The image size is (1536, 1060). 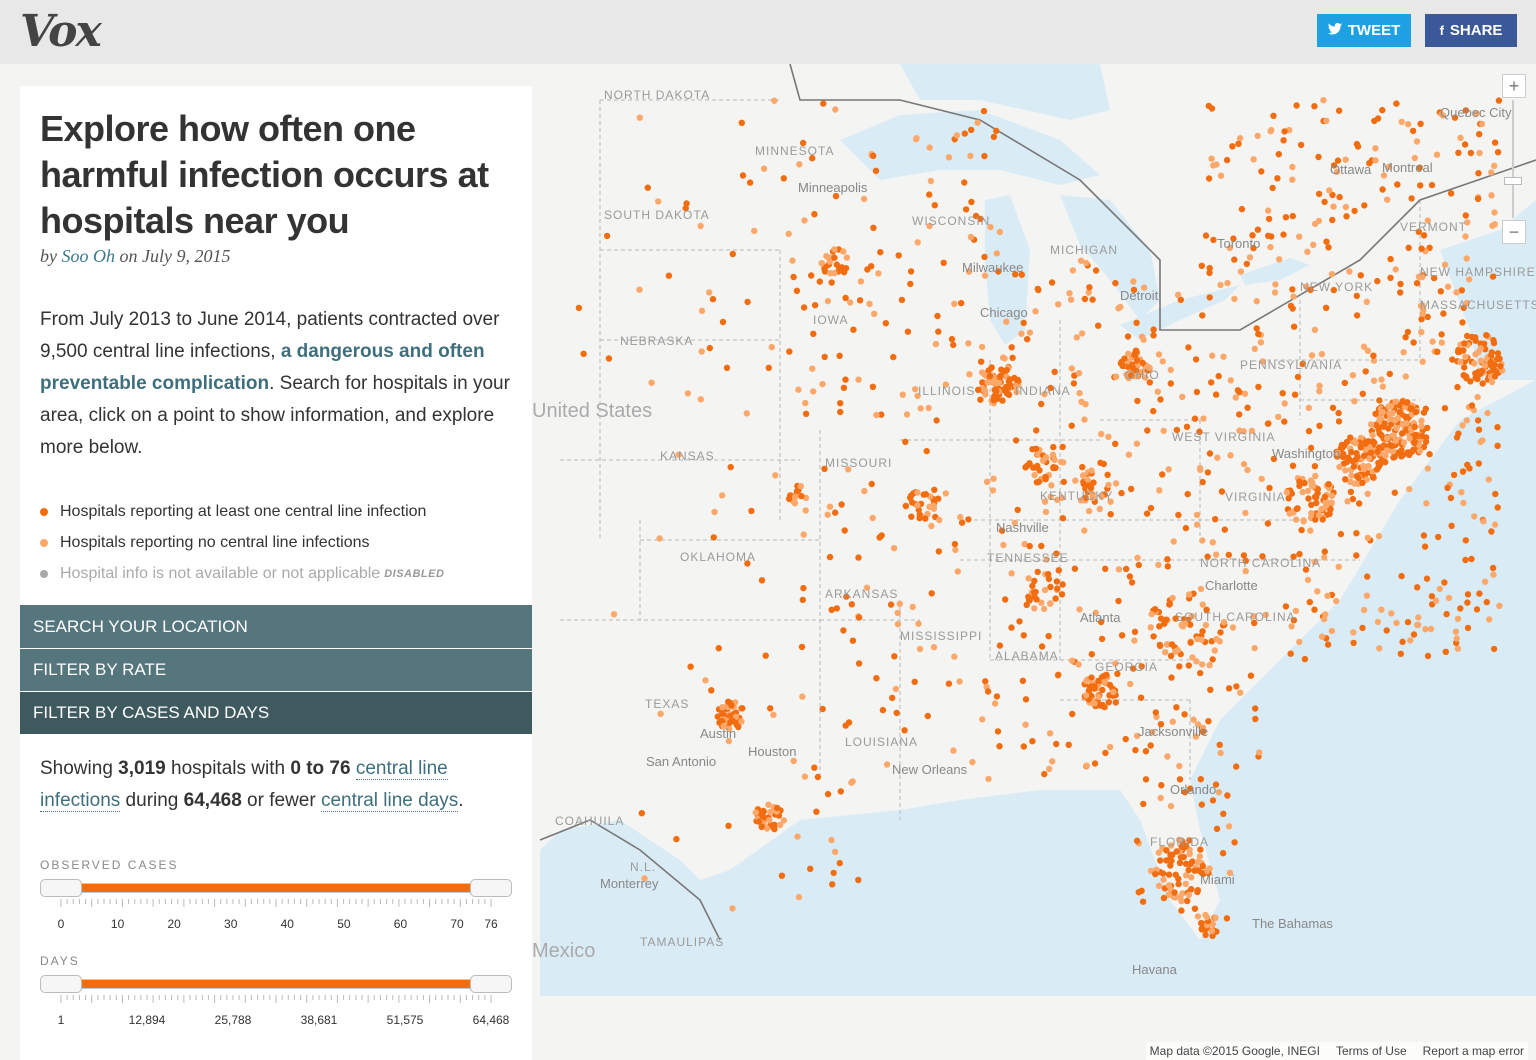 I want to click on zoom-out-button: −, so click(x=1514, y=232).